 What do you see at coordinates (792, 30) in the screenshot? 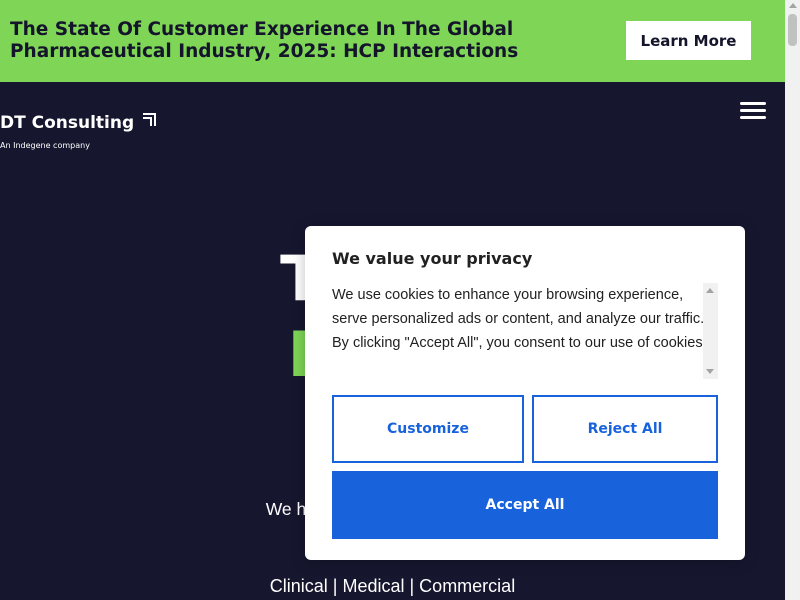
I see `scrollbar-thumb` at bounding box center [792, 30].